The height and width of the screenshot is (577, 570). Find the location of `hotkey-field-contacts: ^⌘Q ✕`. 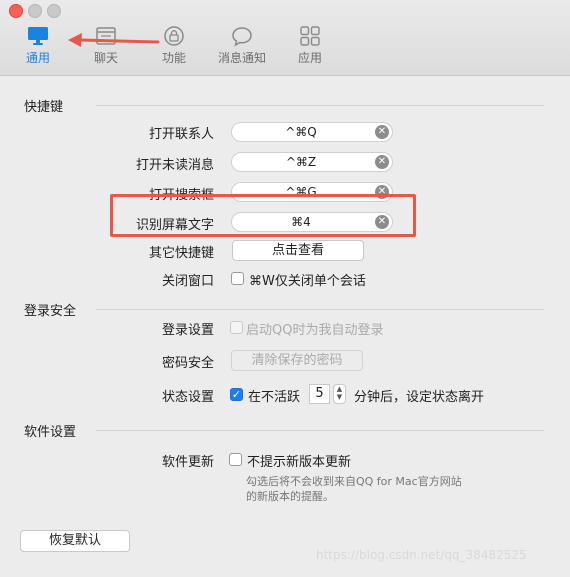

hotkey-field-contacts: ^⌘Q ✕ is located at coordinates (312, 132).